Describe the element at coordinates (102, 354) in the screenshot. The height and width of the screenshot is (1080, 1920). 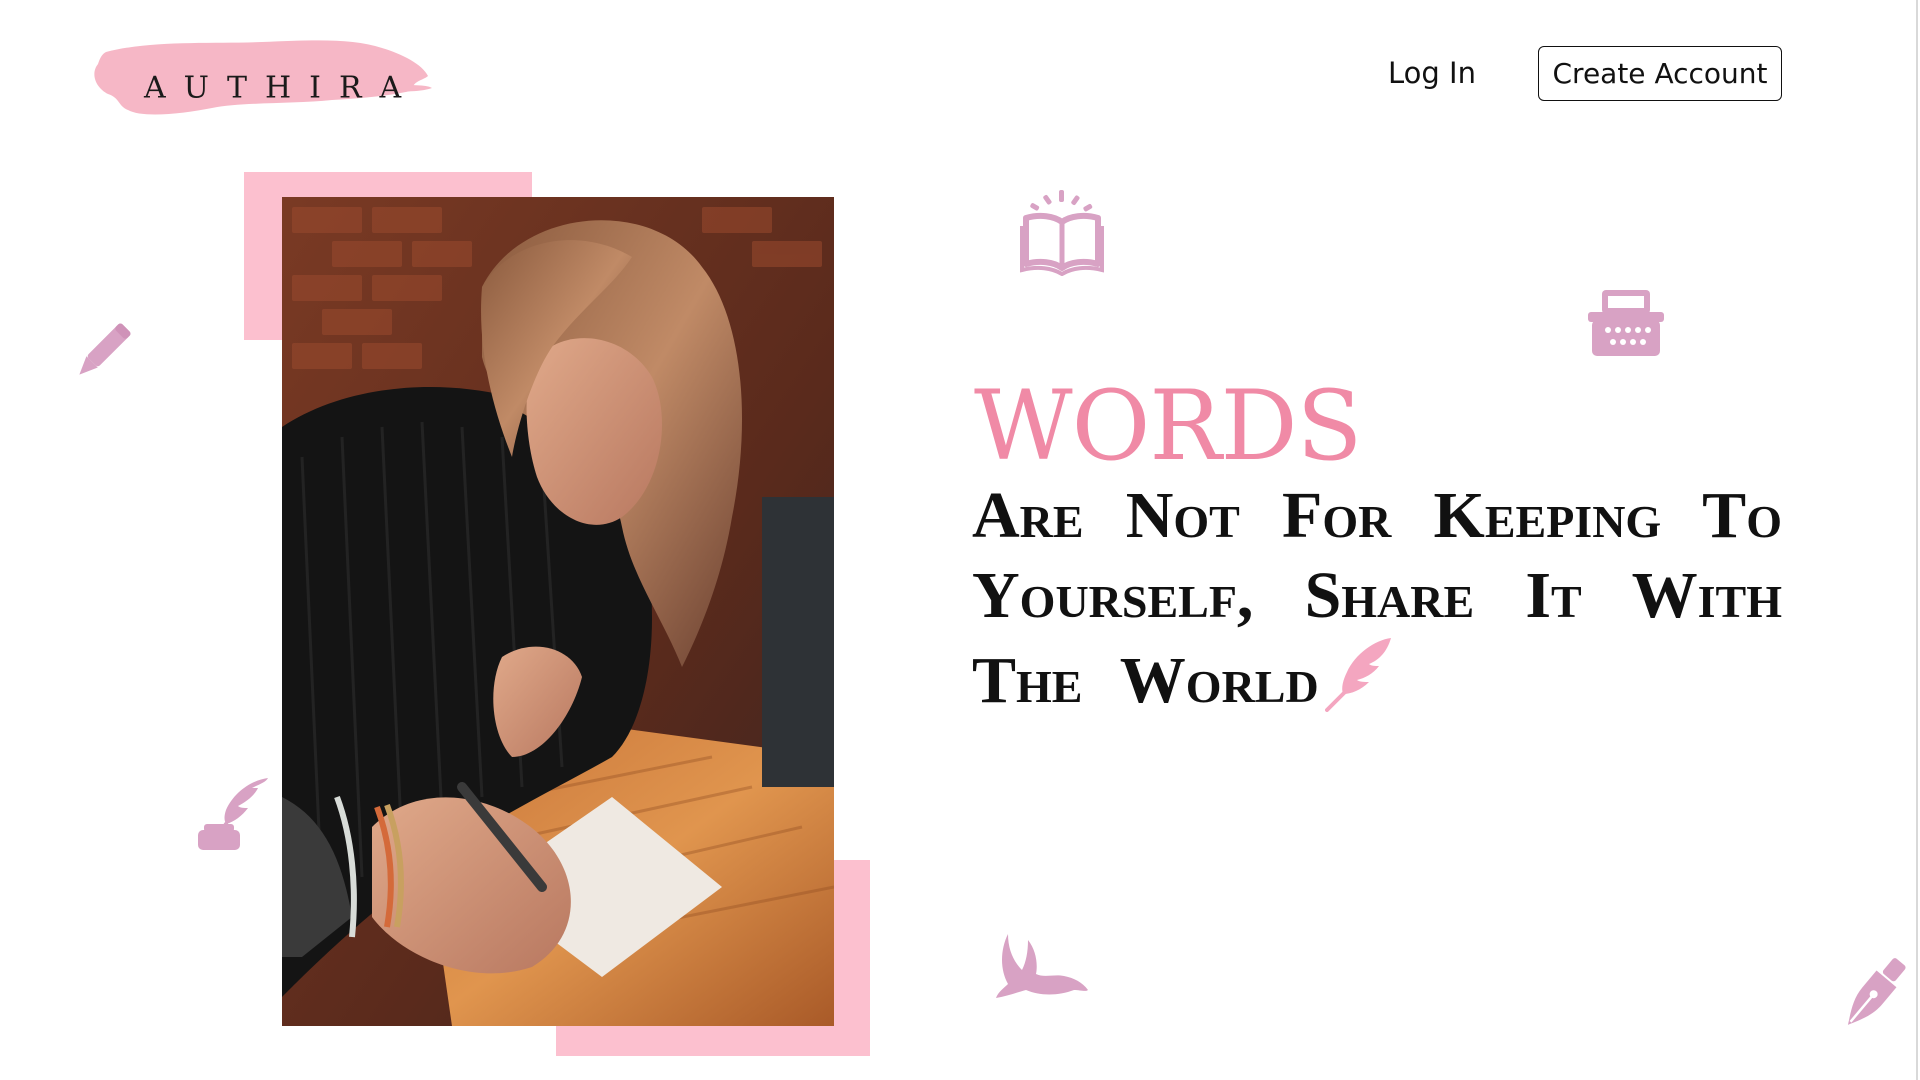
I see `pencil-icon` at that location.